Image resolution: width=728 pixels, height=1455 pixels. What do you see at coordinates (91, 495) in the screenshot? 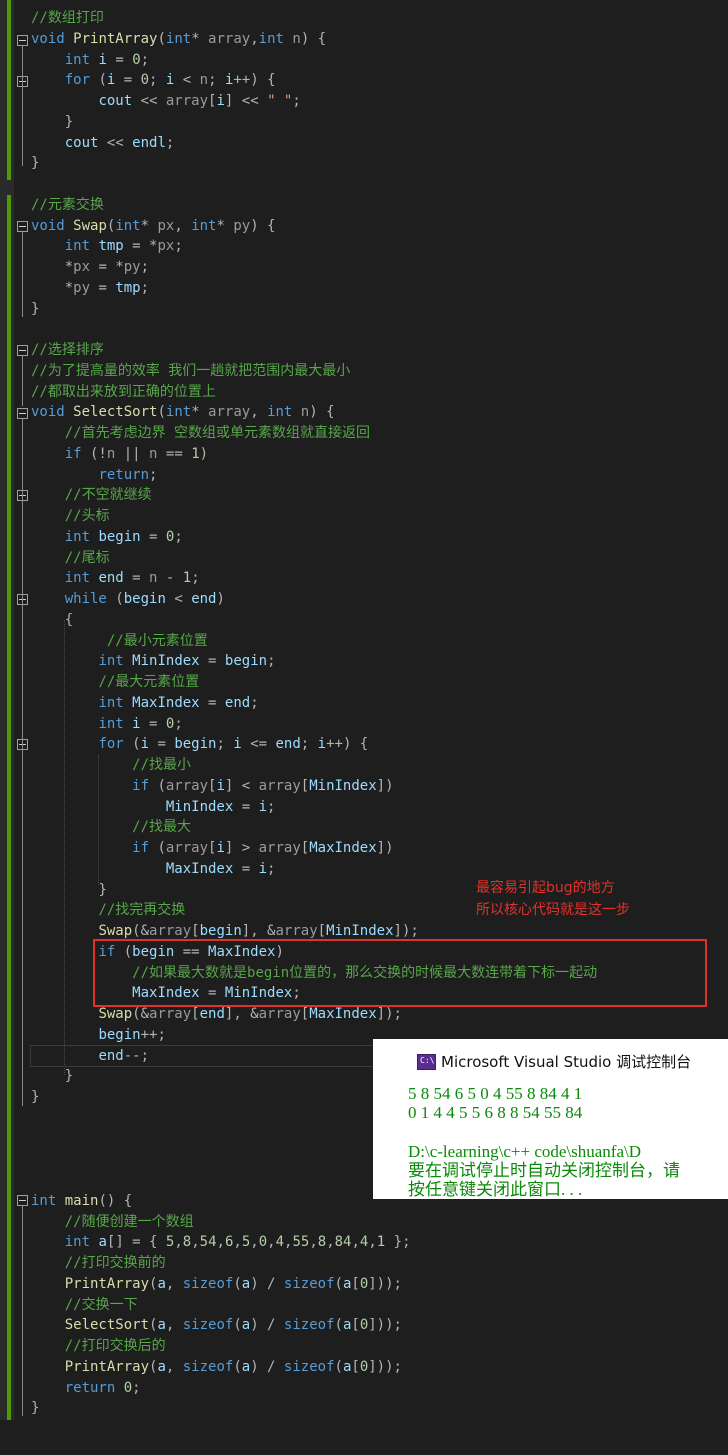
I see `code-line: //不空就继续` at bounding box center [91, 495].